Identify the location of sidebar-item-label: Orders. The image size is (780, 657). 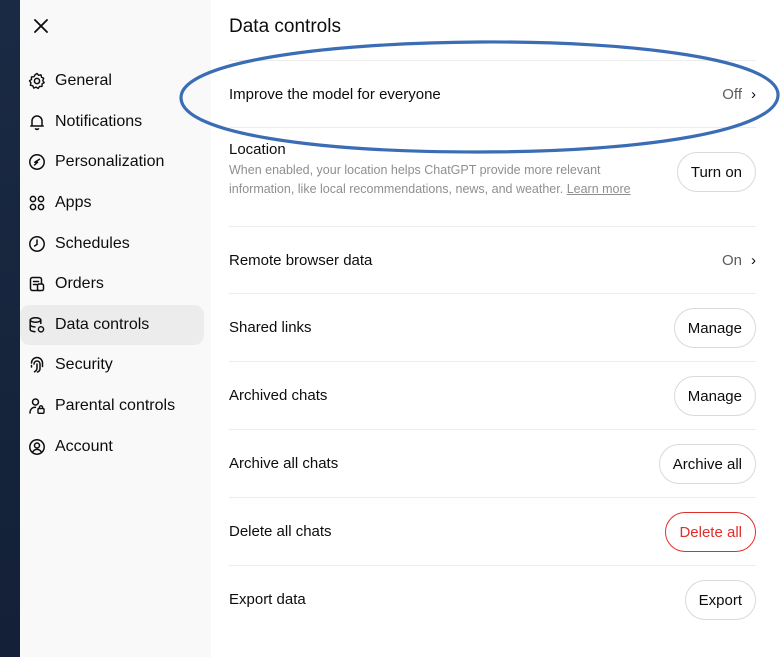
(79, 284).